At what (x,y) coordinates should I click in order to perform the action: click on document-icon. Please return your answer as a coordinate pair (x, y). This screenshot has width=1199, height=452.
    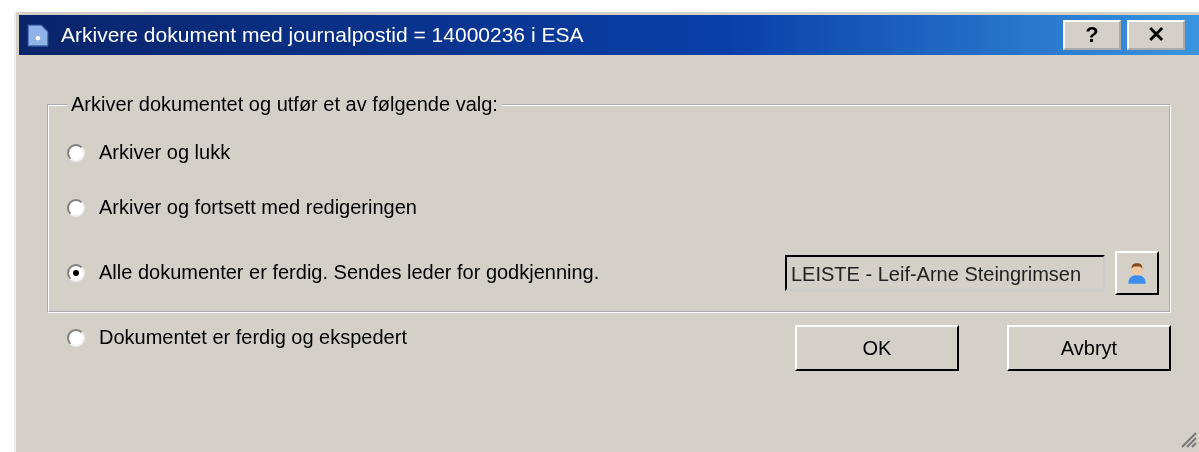
    Looking at the image, I should click on (38, 35).